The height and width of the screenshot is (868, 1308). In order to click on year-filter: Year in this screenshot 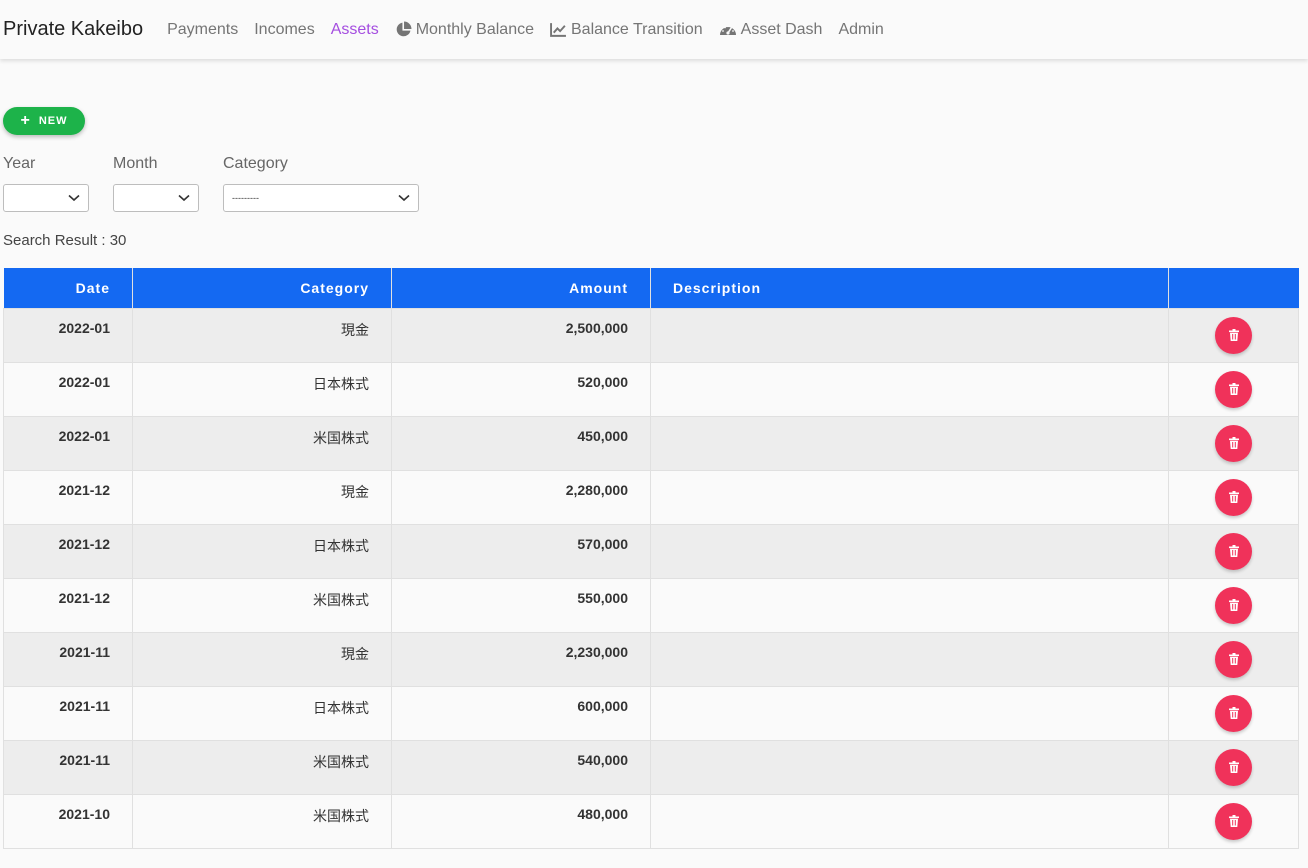, I will do `click(46, 183)`.